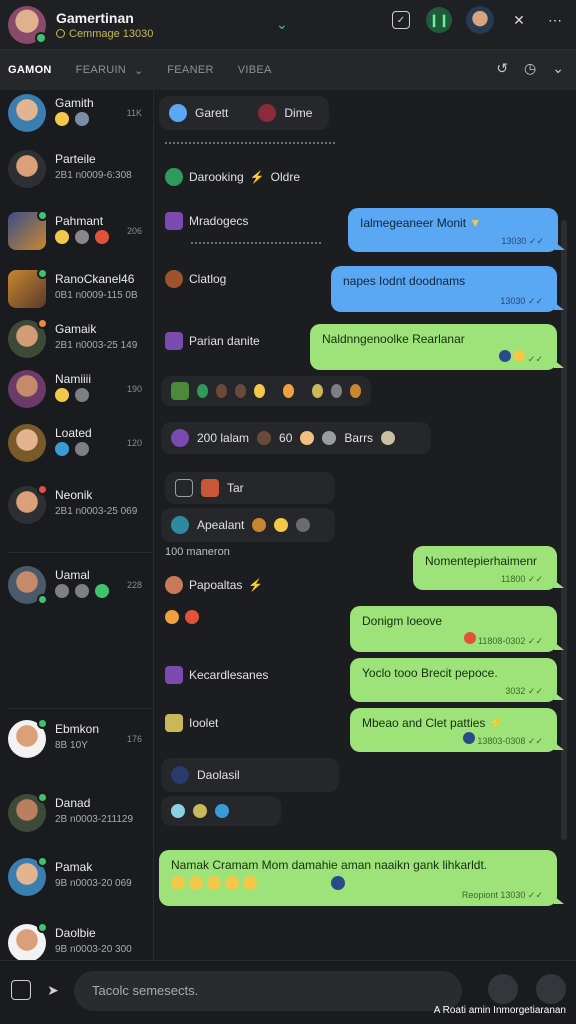  What do you see at coordinates (520, 357) in the screenshot?
I see `message-meta: ✓✓` at bounding box center [520, 357].